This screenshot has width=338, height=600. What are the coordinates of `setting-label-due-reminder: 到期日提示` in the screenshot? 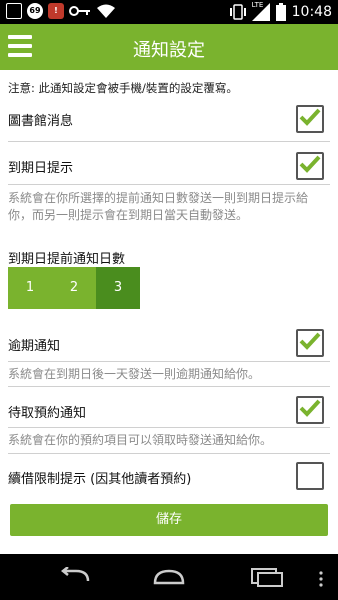 It's located at (41, 168).